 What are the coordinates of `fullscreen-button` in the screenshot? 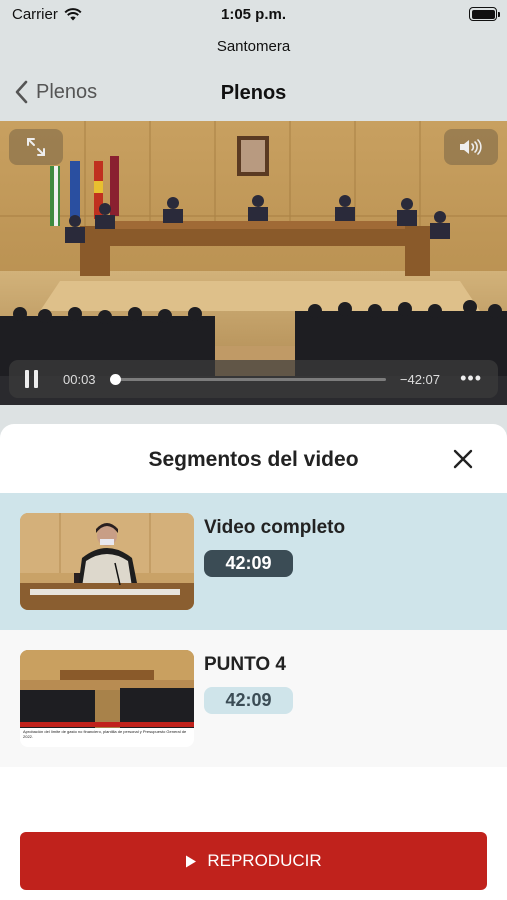 It's located at (36, 147).